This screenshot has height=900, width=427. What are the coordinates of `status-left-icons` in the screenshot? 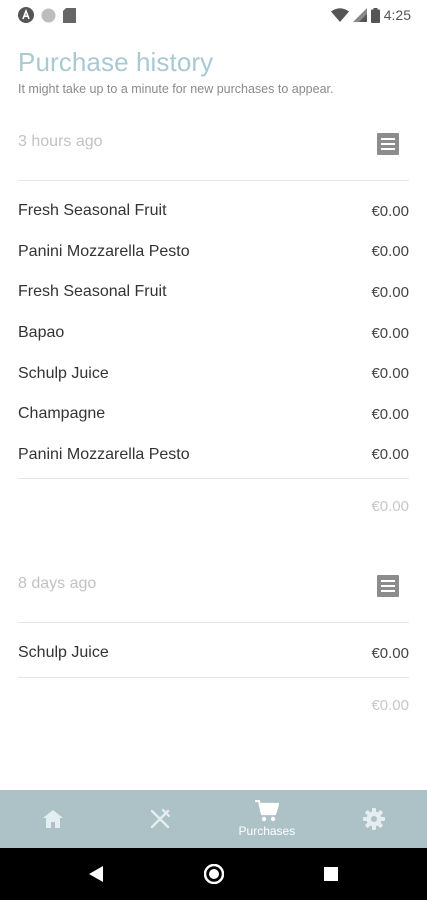 It's located at (47, 15).